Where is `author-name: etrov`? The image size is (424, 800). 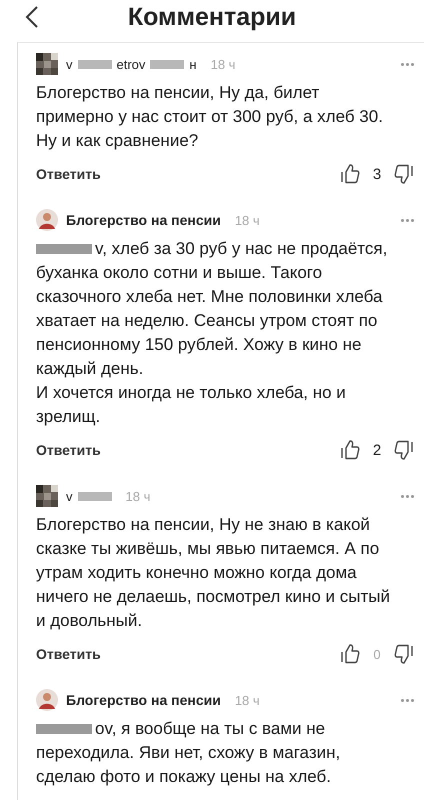
author-name: etrov is located at coordinates (131, 64).